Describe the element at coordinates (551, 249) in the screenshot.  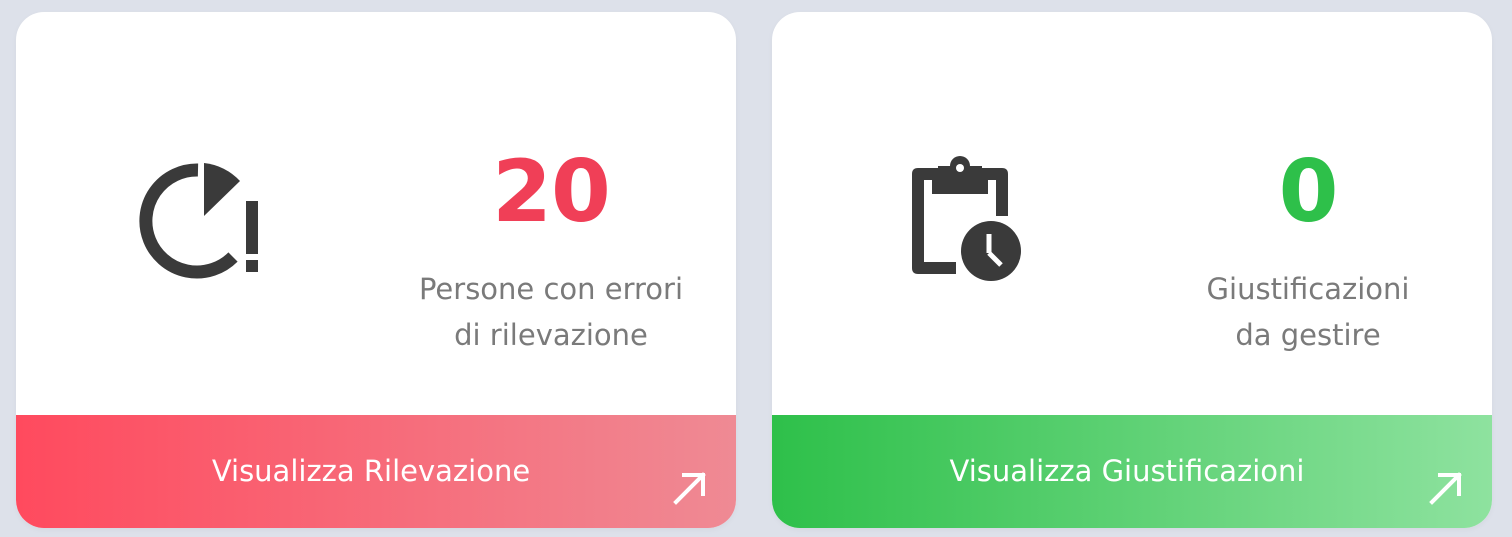
I see `stat-errori: 20 Persone con errori di rilevazione` at that location.